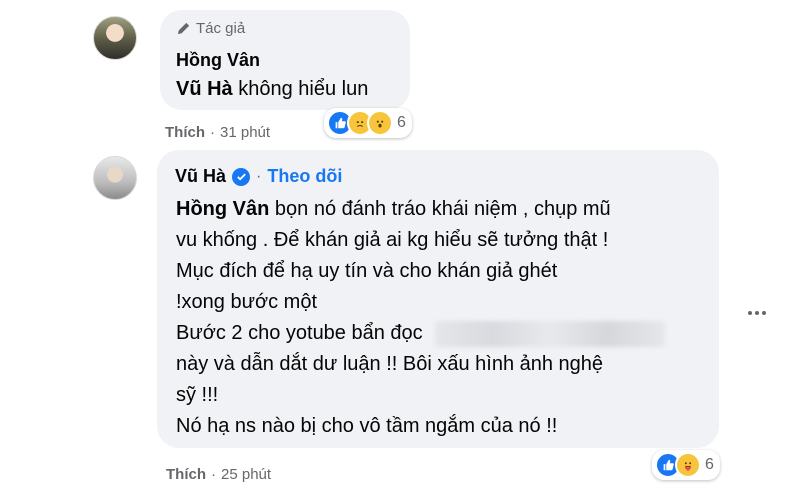 Image resolution: width=800 pixels, height=496 pixels. I want to click on mention-link: Hồng Vân, so click(222, 209).